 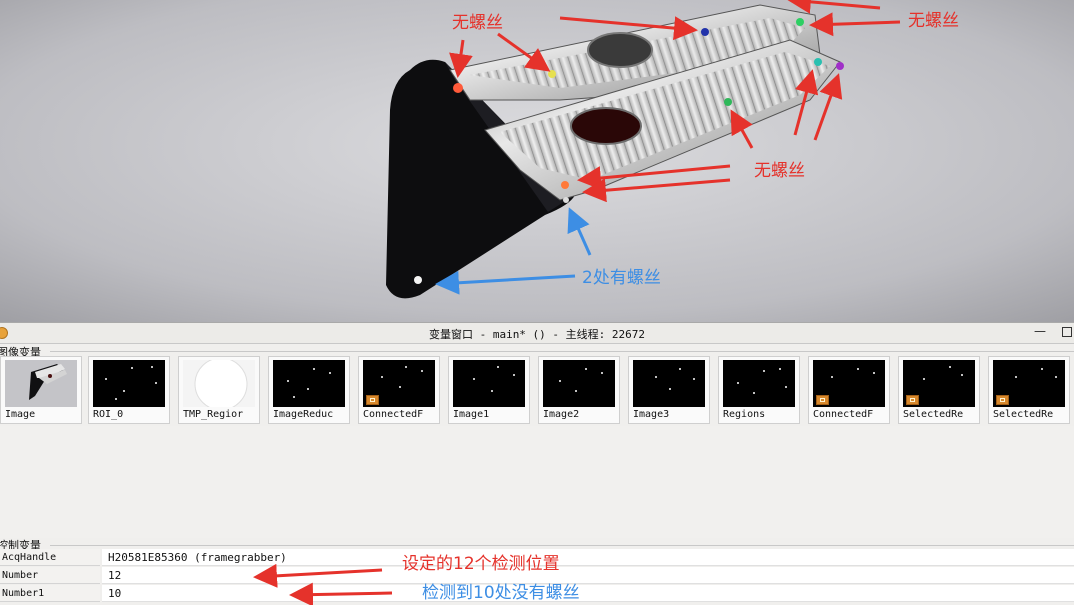 I want to click on image-variable-thumb: Regions, so click(x=759, y=390).